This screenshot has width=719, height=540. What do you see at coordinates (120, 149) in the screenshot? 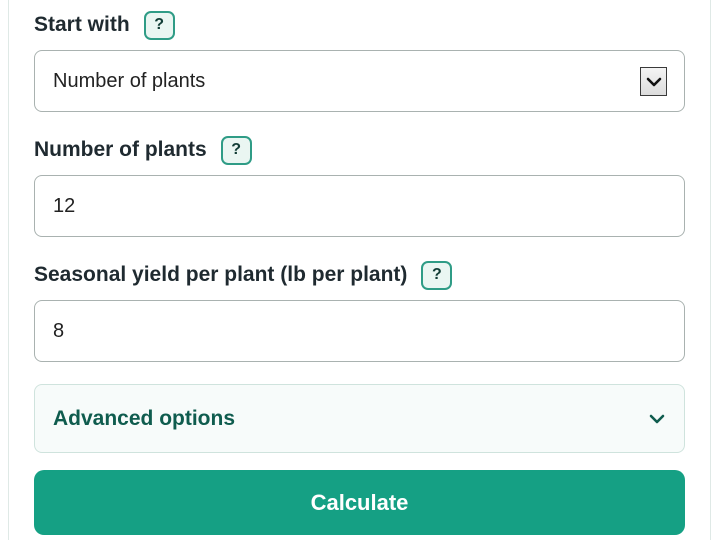
I see `number-of-plants-label: Number of plants` at bounding box center [120, 149].